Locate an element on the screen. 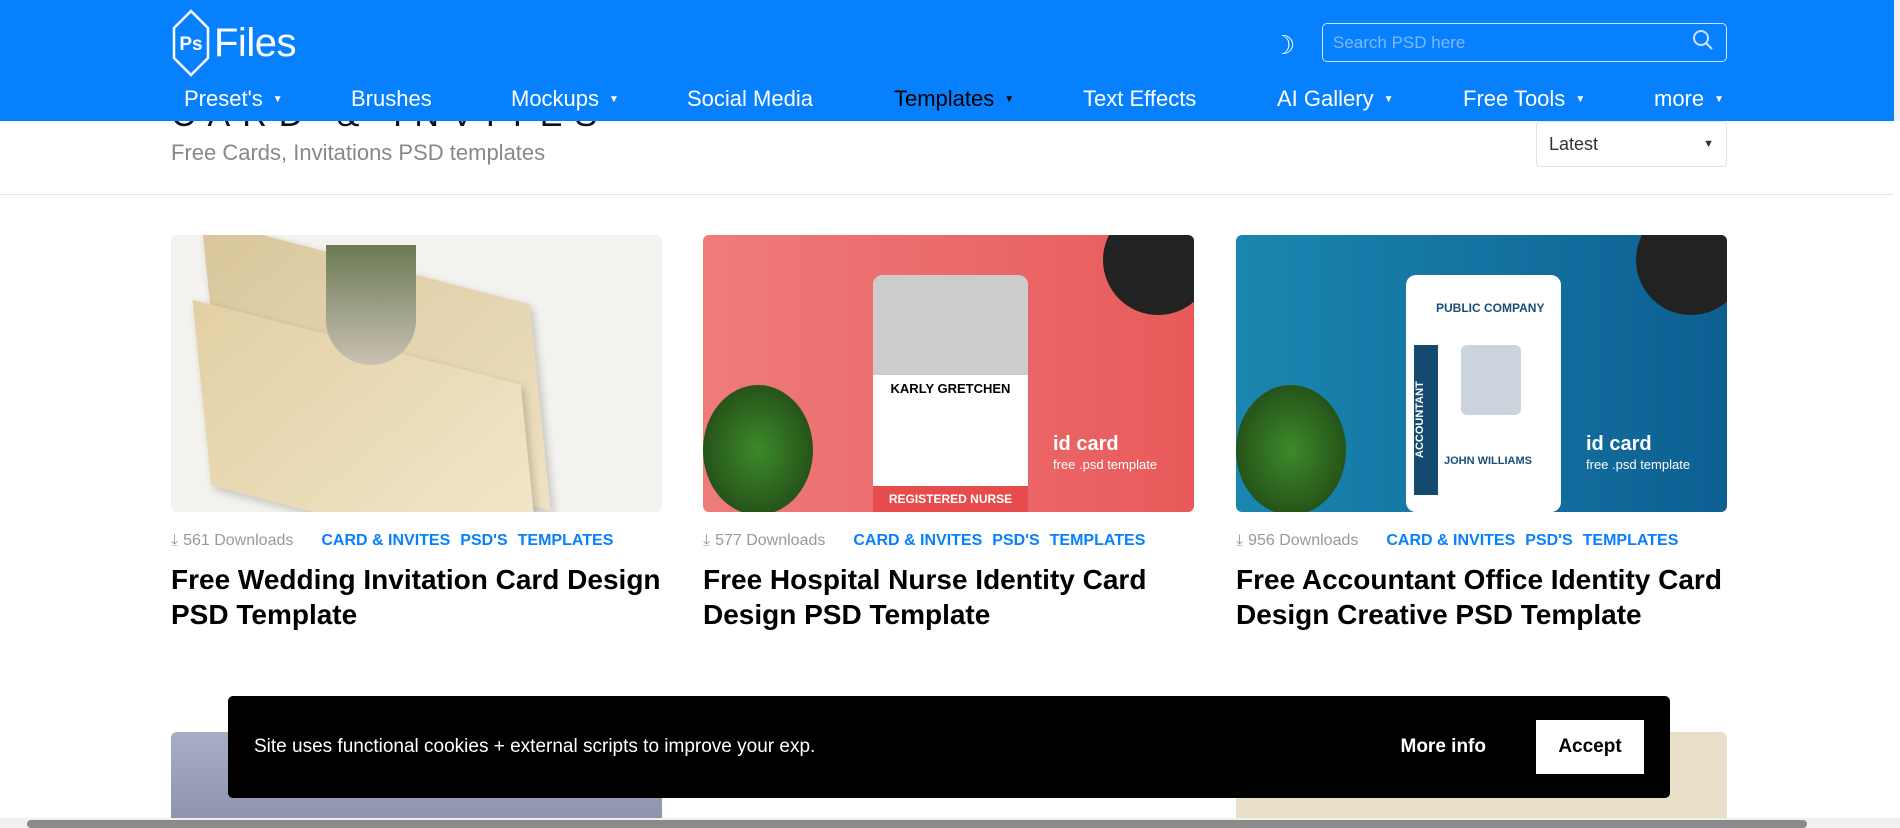 Image resolution: width=1900 pixels, height=828 pixels. page-subtitle: Free Cards, Invitations PSD templates is located at coordinates (358, 152).